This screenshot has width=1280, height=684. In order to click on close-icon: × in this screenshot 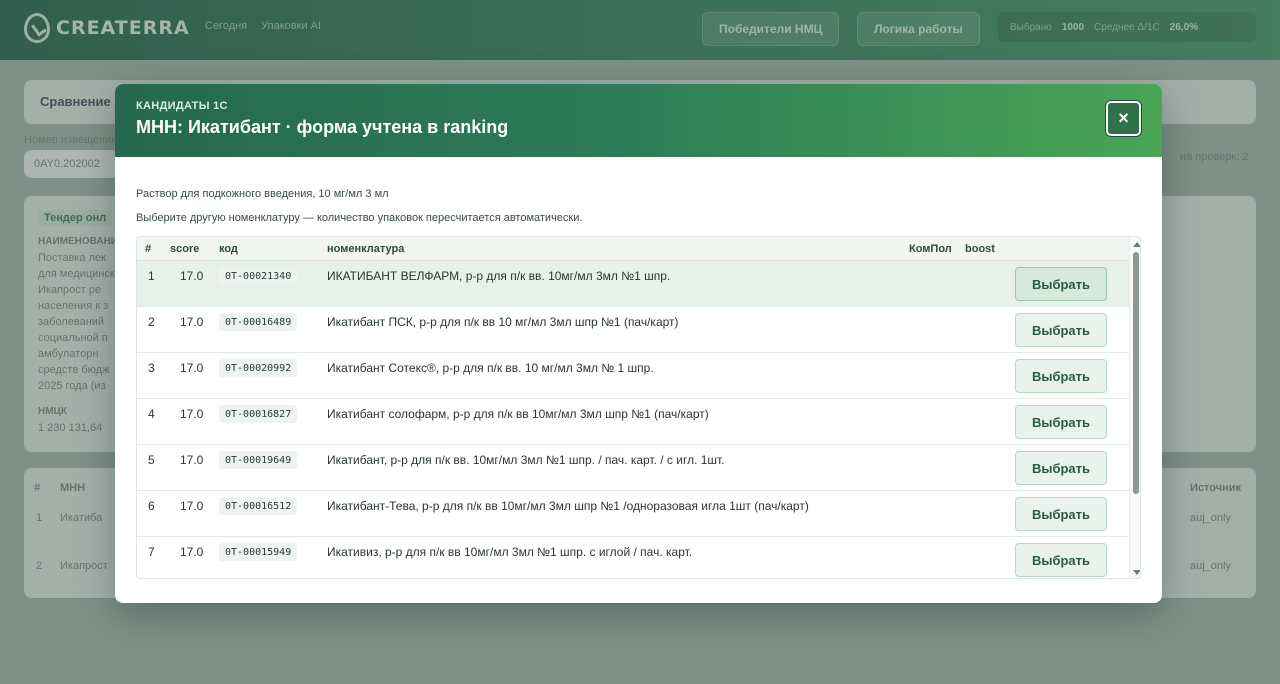, I will do `click(1123, 118)`.